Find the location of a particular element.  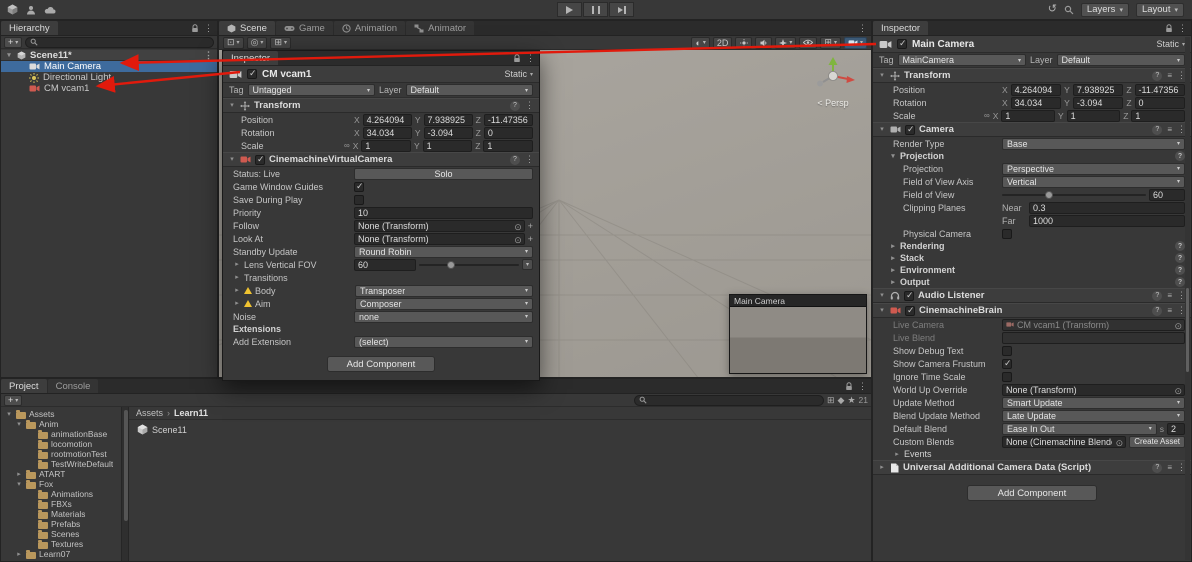

audio-listener-enabled-checkbox is located at coordinates (909, 295).